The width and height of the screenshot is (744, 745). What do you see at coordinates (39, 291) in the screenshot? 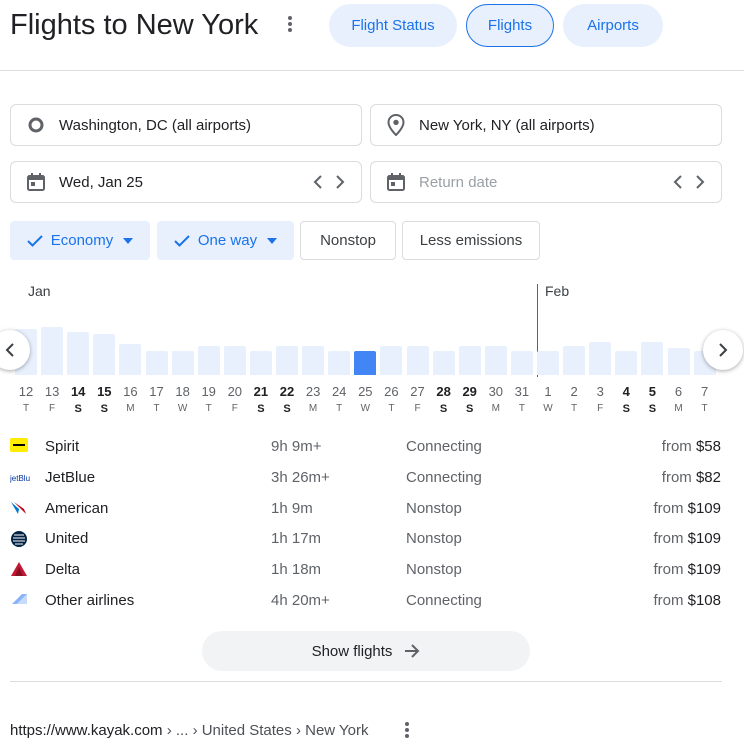
I see `month-label-jan: Jan` at bounding box center [39, 291].